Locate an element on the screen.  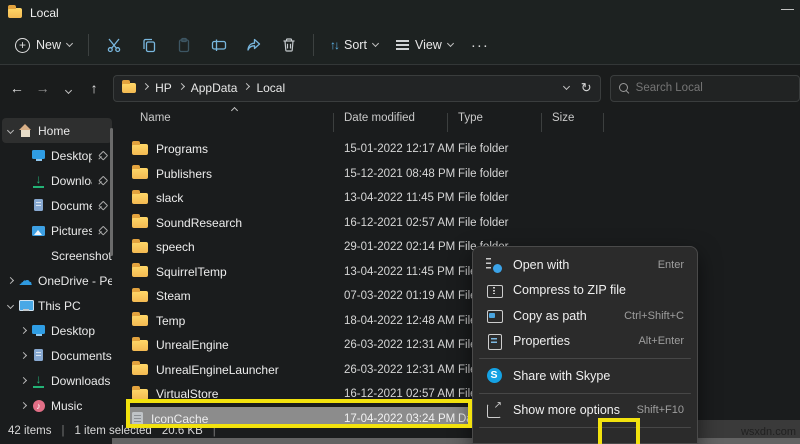
file-name-cell: UnrealEngineLauncher is located at coordinates (233, 369).